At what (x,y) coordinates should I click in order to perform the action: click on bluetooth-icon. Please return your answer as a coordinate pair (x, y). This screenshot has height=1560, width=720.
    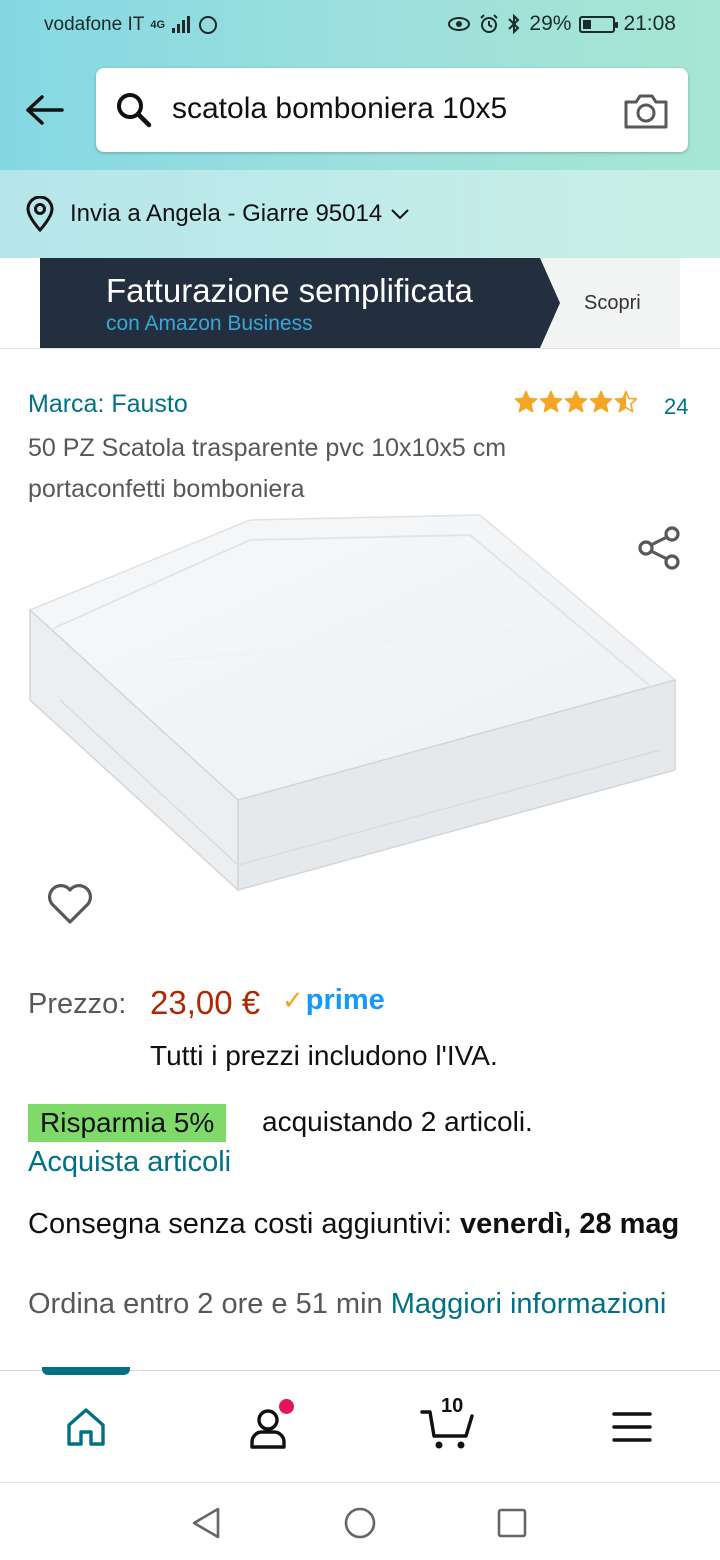
    Looking at the image, I should click on (514, 24).